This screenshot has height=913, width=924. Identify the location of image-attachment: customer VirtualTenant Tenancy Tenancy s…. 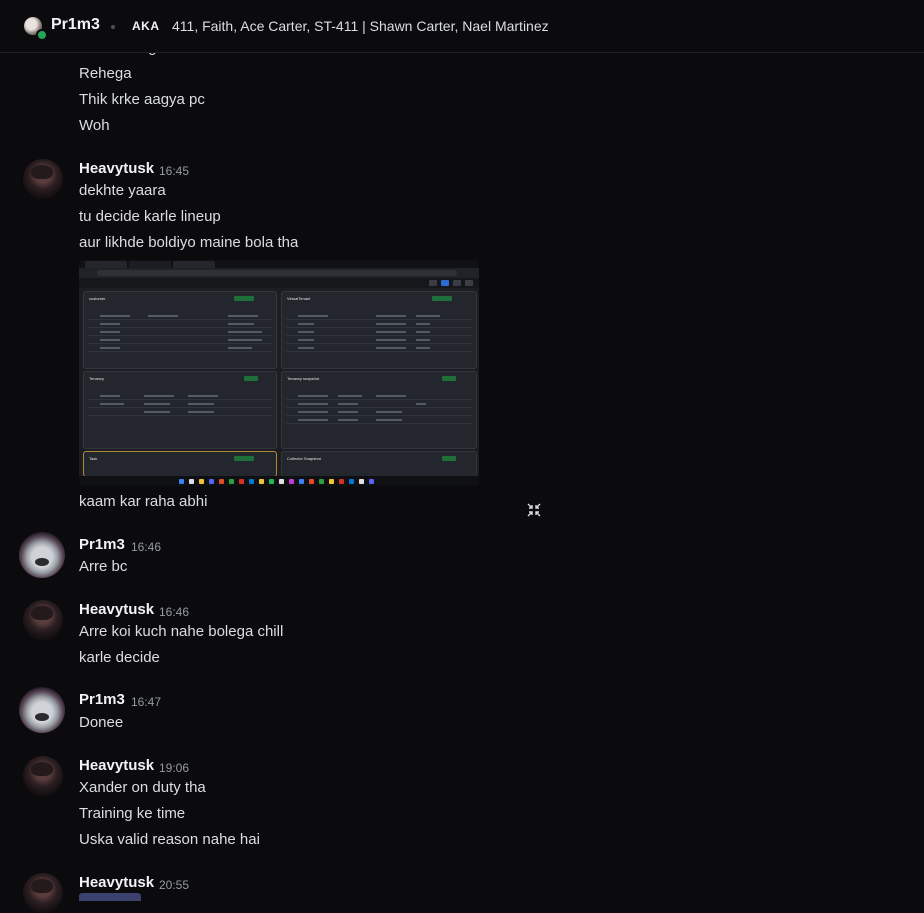
(279, 373).